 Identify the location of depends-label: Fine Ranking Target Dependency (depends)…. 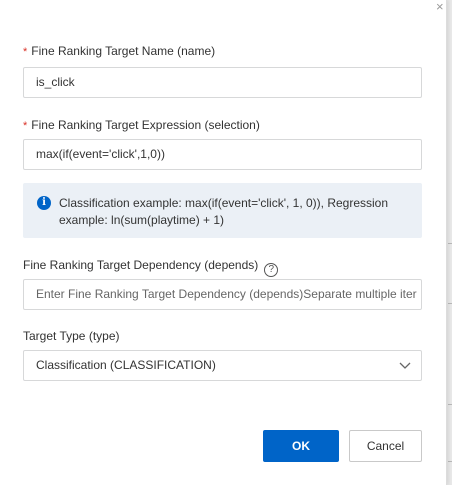
(151, 267).